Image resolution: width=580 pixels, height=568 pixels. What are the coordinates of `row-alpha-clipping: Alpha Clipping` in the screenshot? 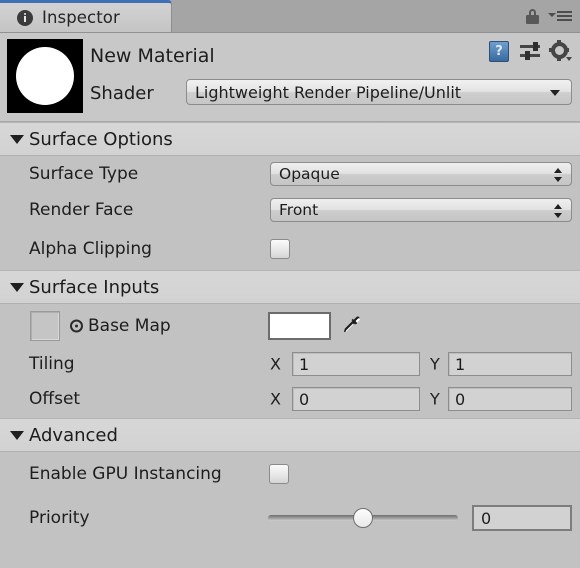 It's located at (290, 249).